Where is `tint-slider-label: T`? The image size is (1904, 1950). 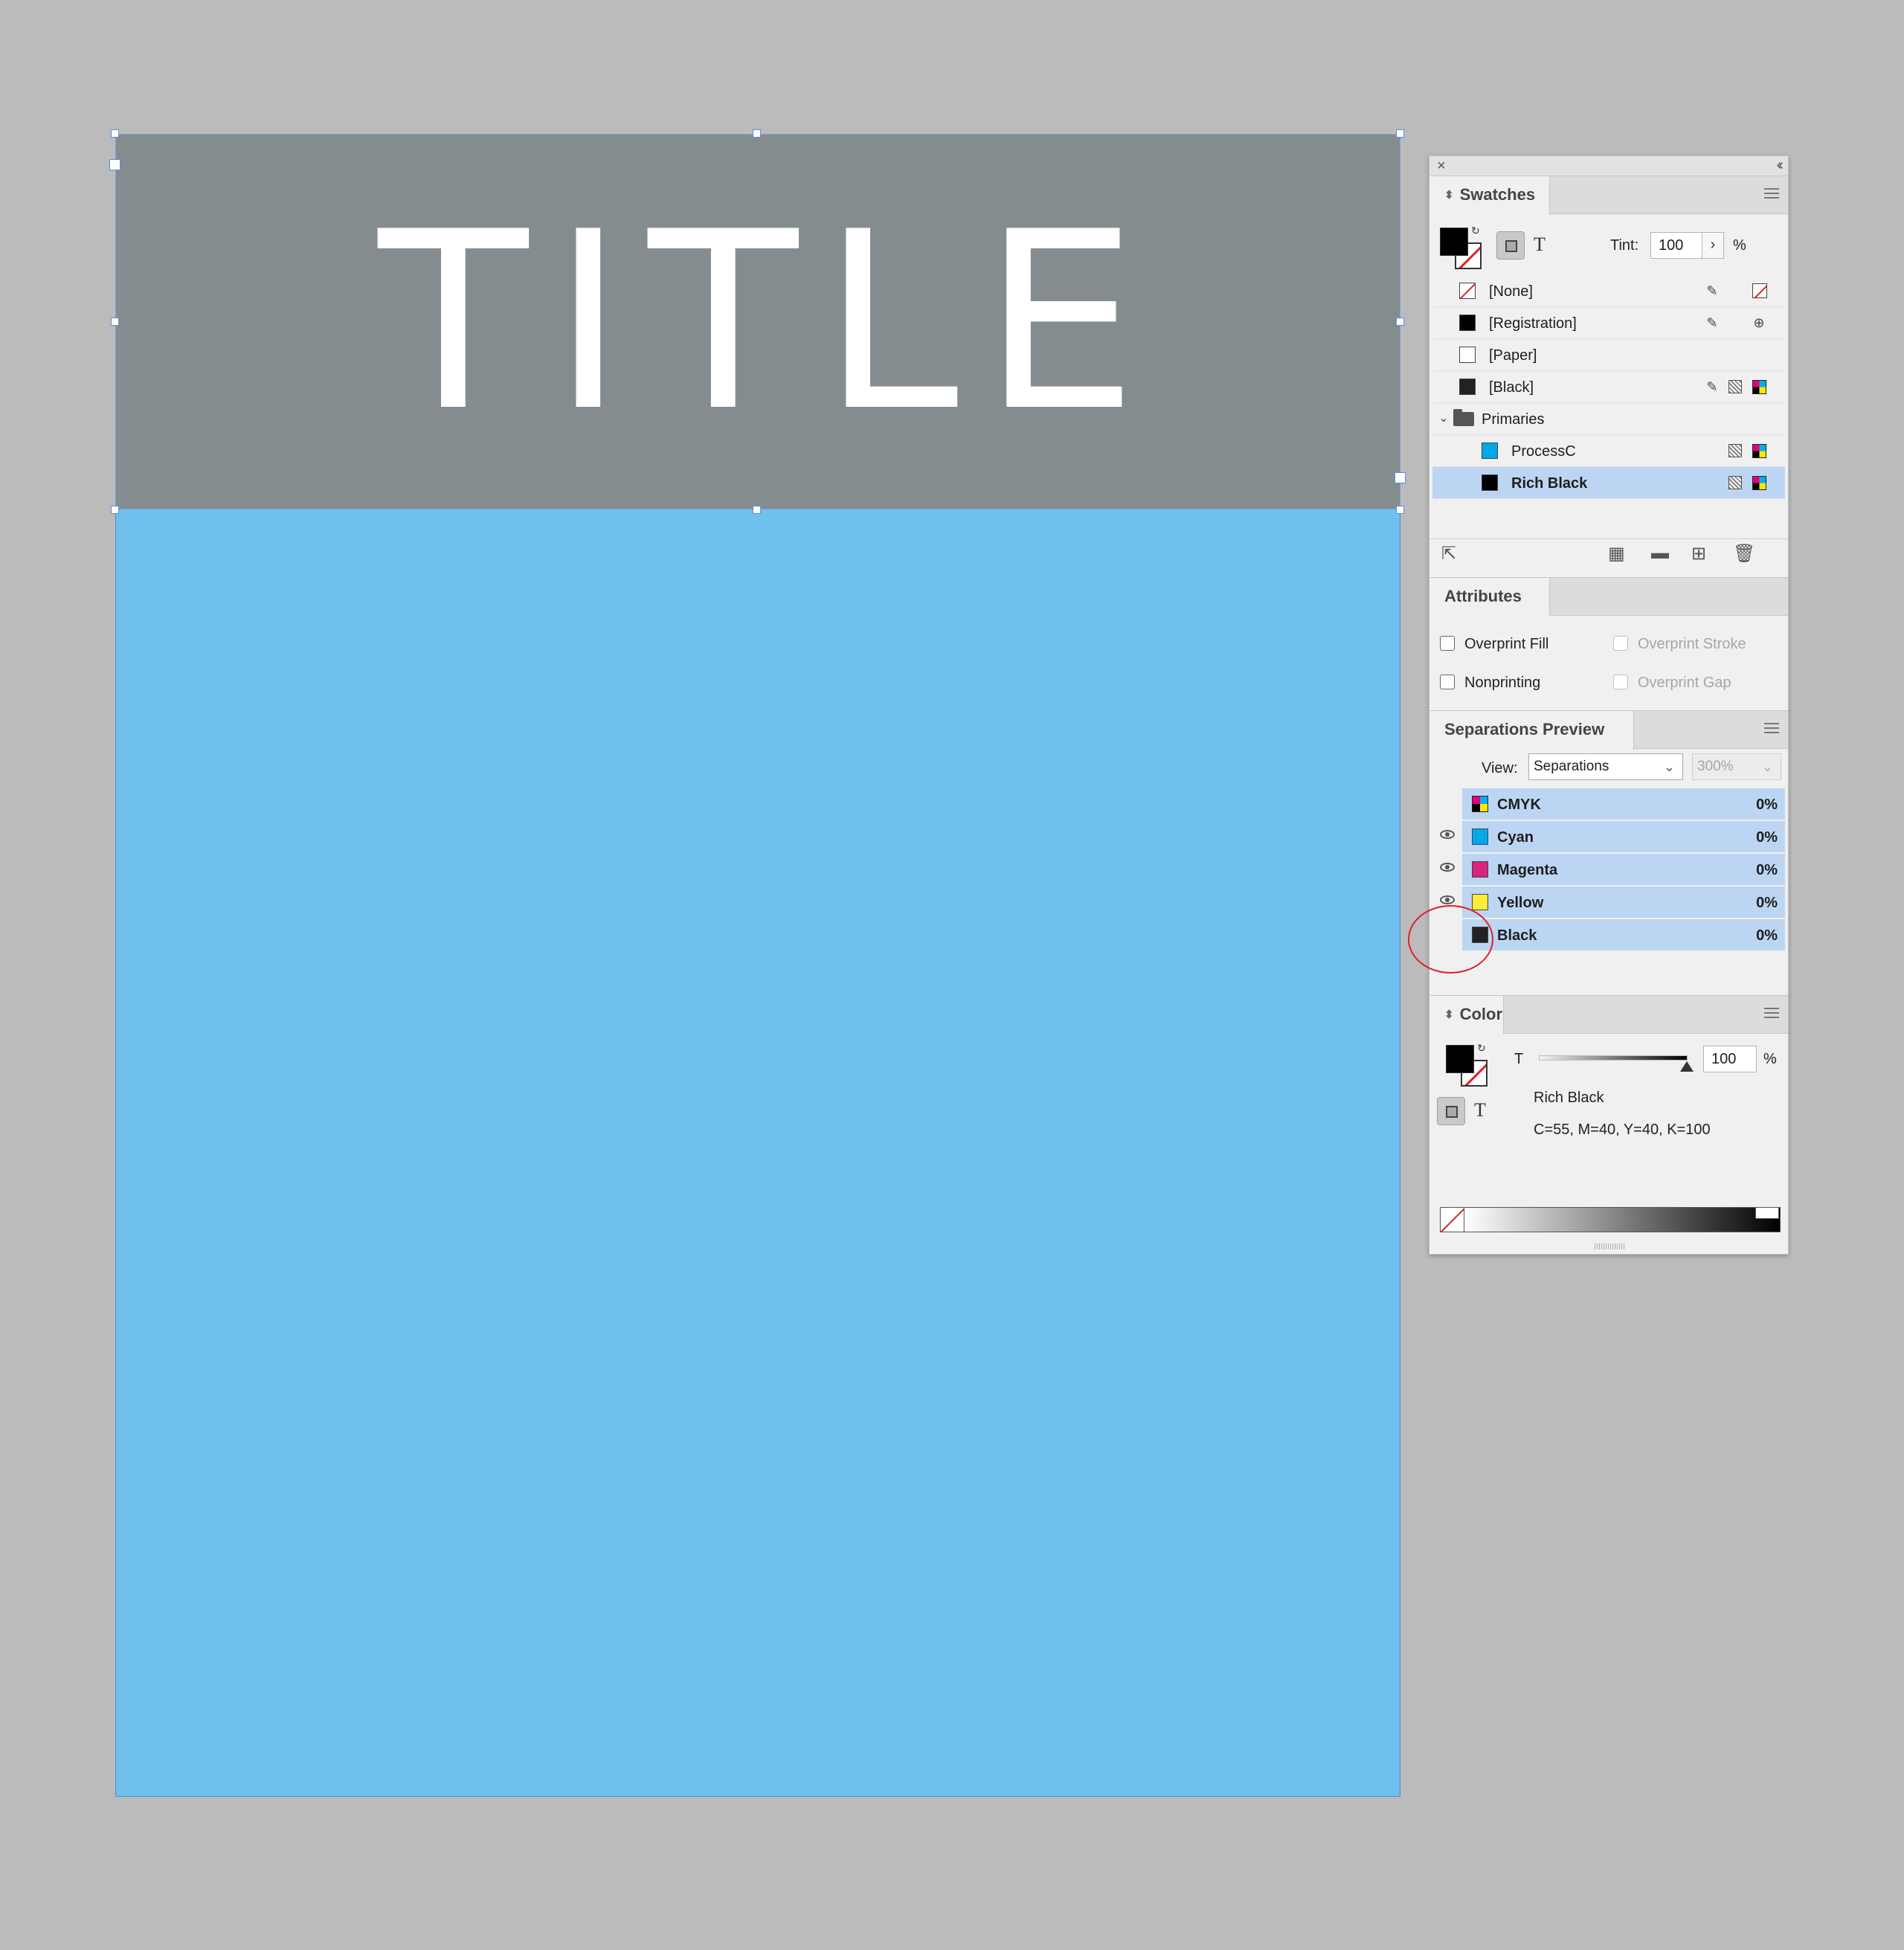
tint-slider-label: T is located at coordinates (1519, 1059).